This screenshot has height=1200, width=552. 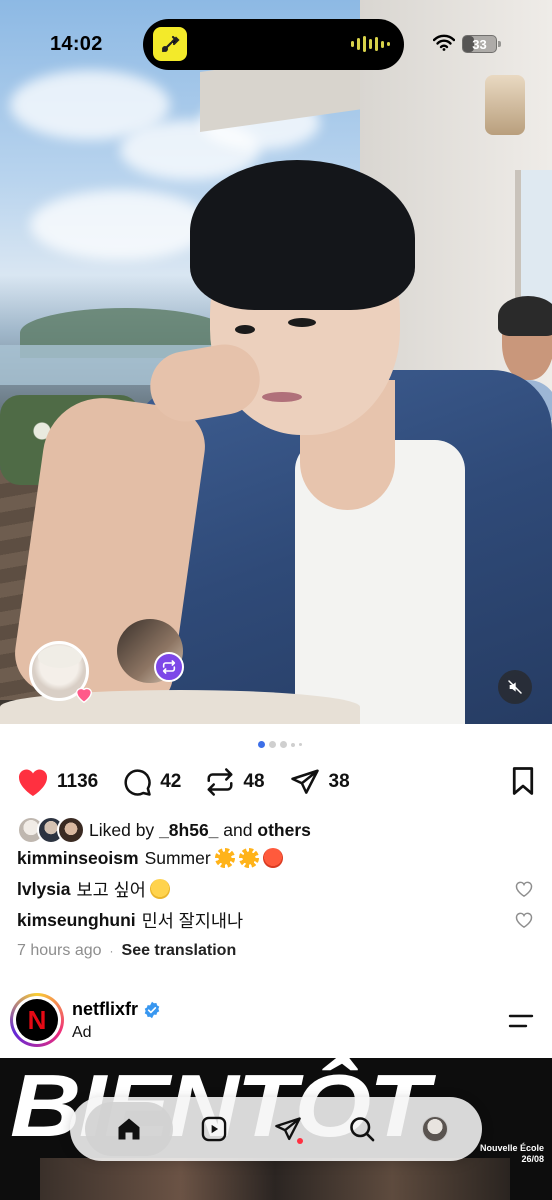 I want to click on post-meta: 7 hours ago · See translation, so click(x=126, y=951).